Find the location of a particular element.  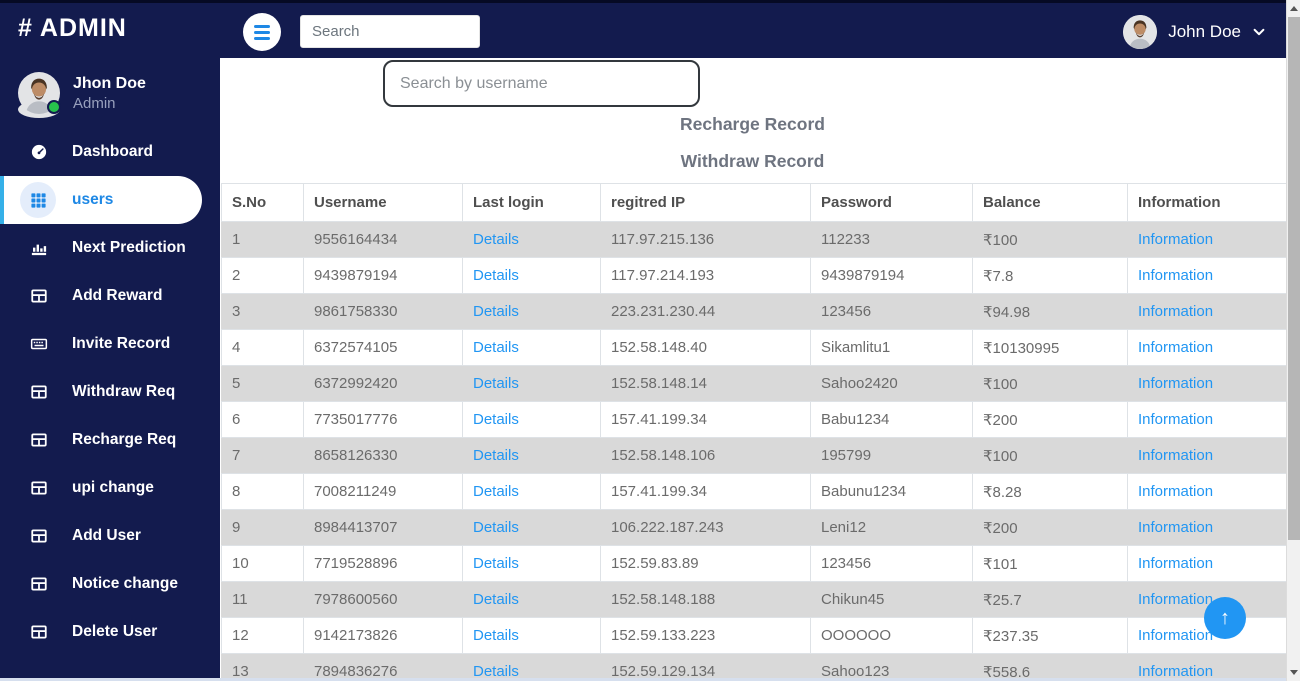

sidebar-item-label: Notice change is located at coordinates (125, 583).